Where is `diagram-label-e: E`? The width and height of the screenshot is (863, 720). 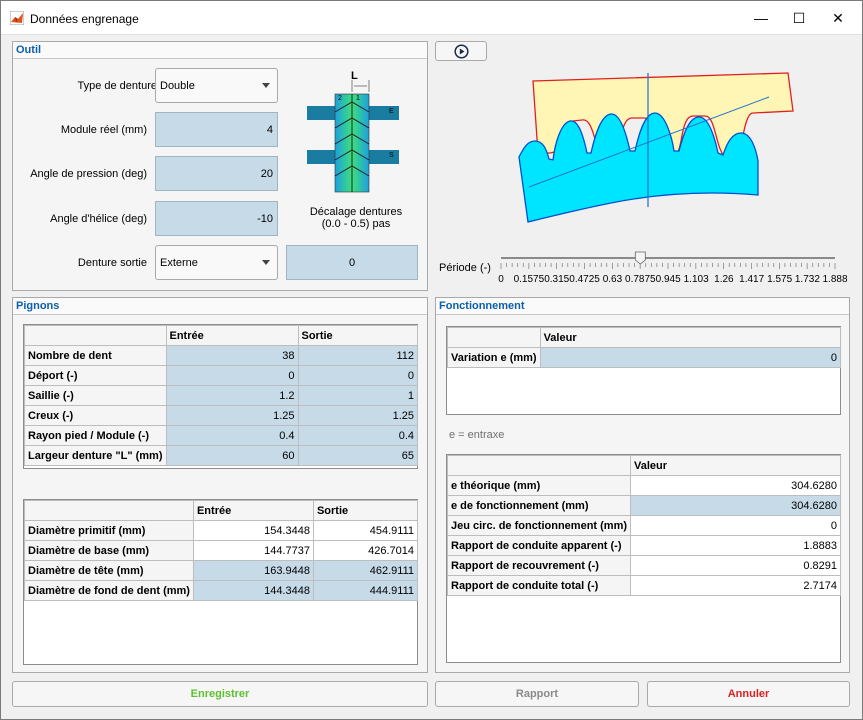 diagram-label-e: E is located at coordinates (391, 111).